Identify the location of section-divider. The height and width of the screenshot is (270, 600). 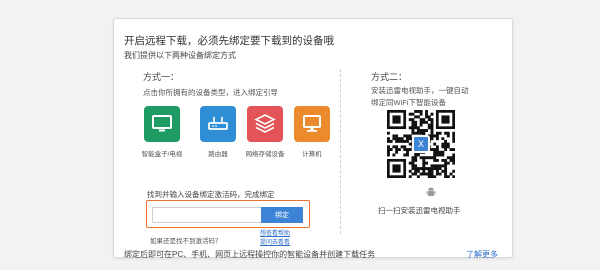
(340, 151).